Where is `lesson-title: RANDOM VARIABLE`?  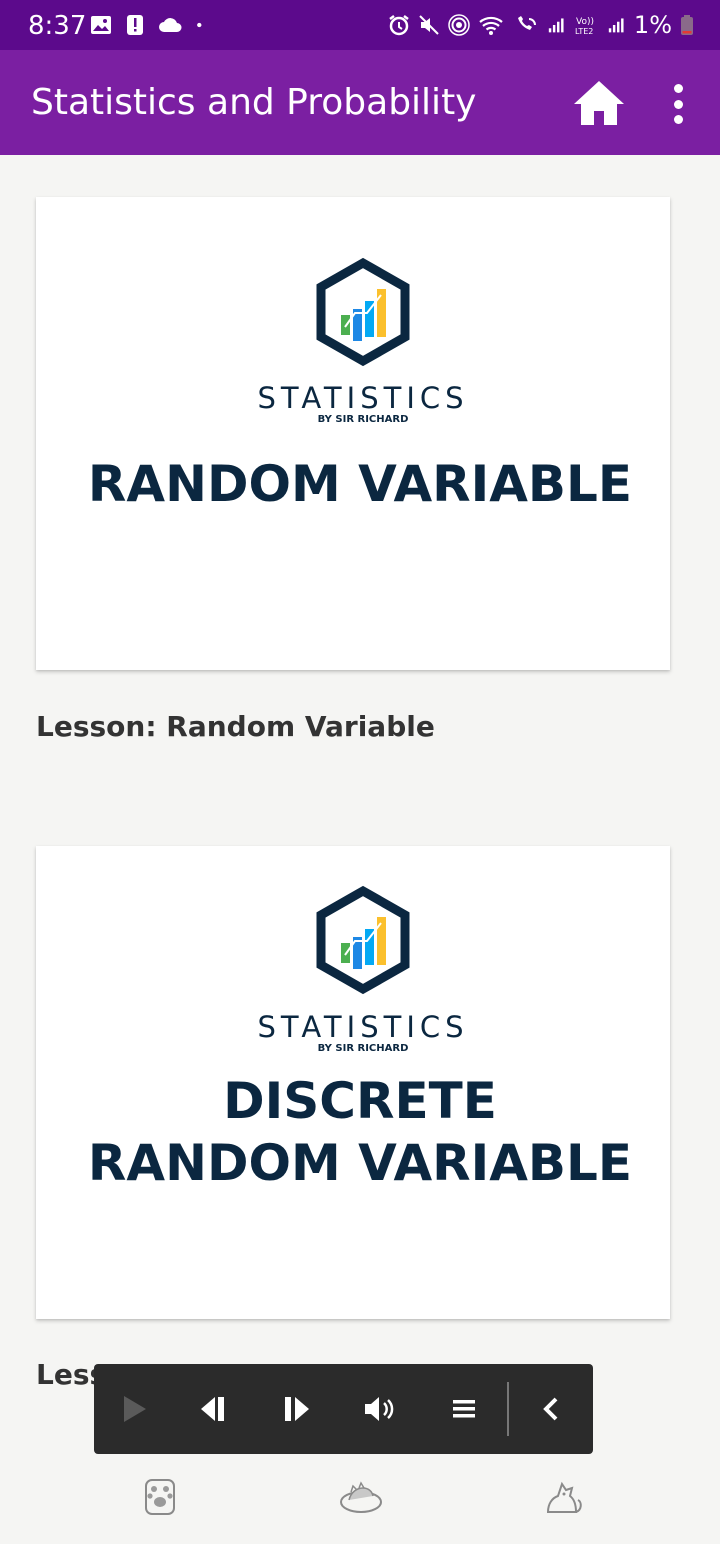
lesson-title: RANDOM VARIABLE is located at coordinates (353, 484).